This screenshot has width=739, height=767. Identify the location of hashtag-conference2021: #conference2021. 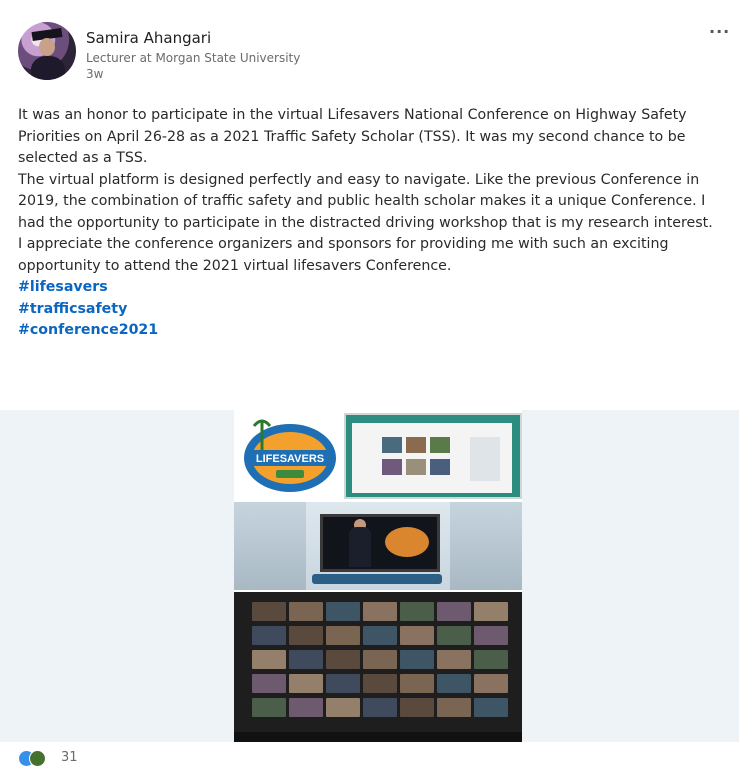
(88, 330).